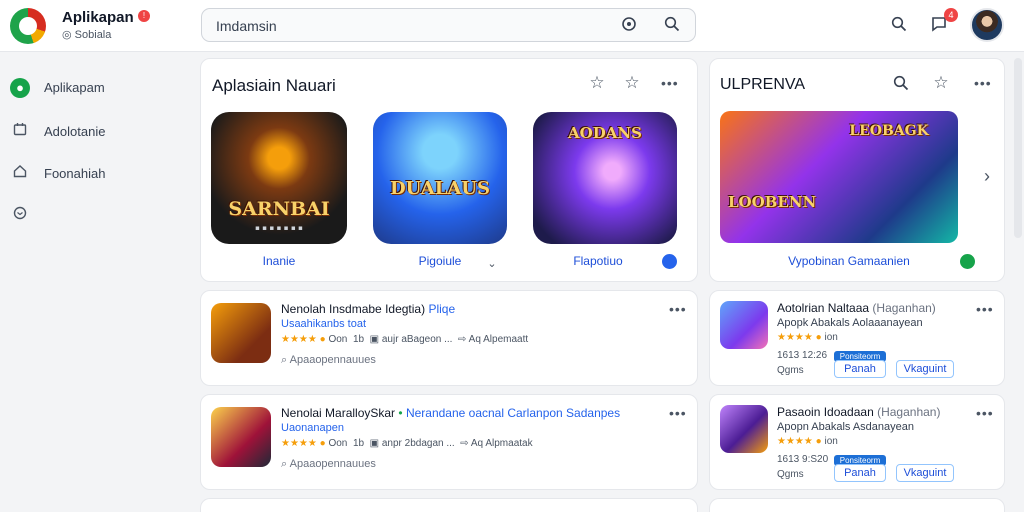 This screenshot has height=512, width=1024. Describe the element at coordinates (598, 261) in the screenshot. I see `tile-caption: Flapotiuo` at that location.